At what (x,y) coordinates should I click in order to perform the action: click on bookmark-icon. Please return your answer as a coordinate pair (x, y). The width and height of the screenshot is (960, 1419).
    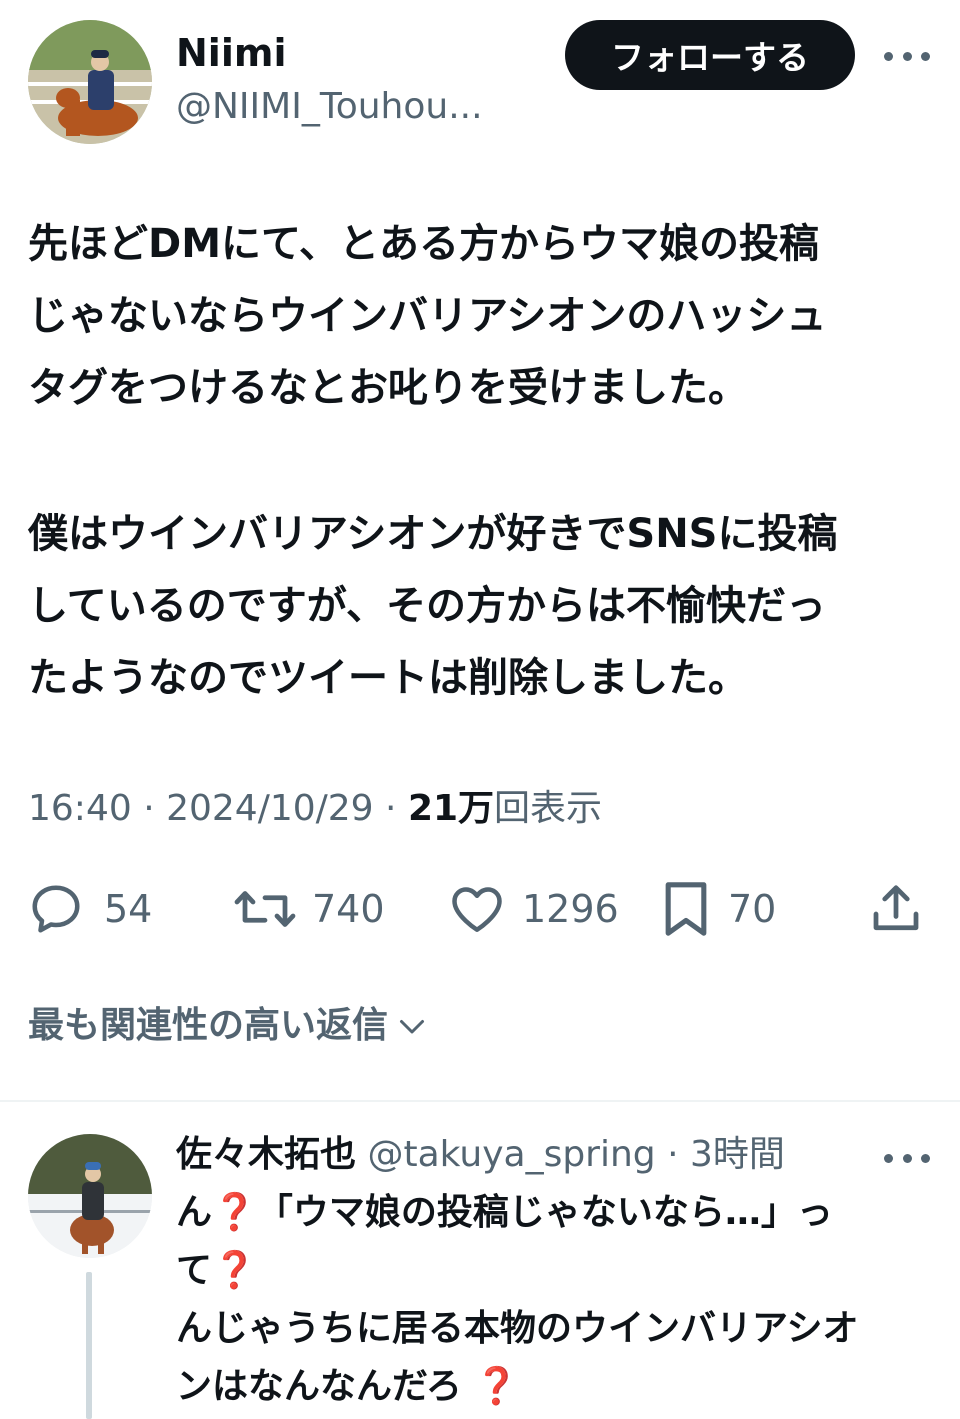
    Looking at the image, I should click on (686, 909).